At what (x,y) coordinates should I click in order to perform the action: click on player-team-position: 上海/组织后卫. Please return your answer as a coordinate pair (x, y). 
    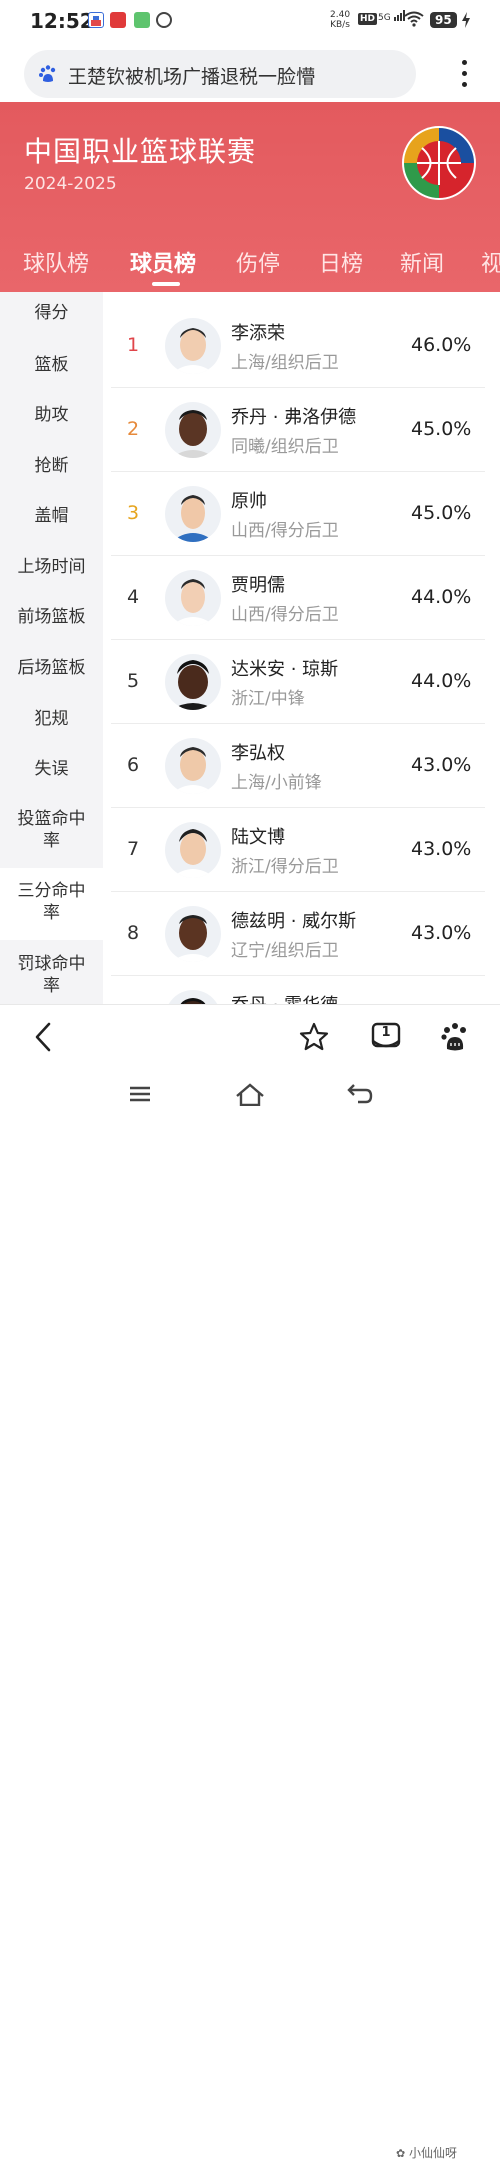
    Looking at the image, I should click on (285, 363).